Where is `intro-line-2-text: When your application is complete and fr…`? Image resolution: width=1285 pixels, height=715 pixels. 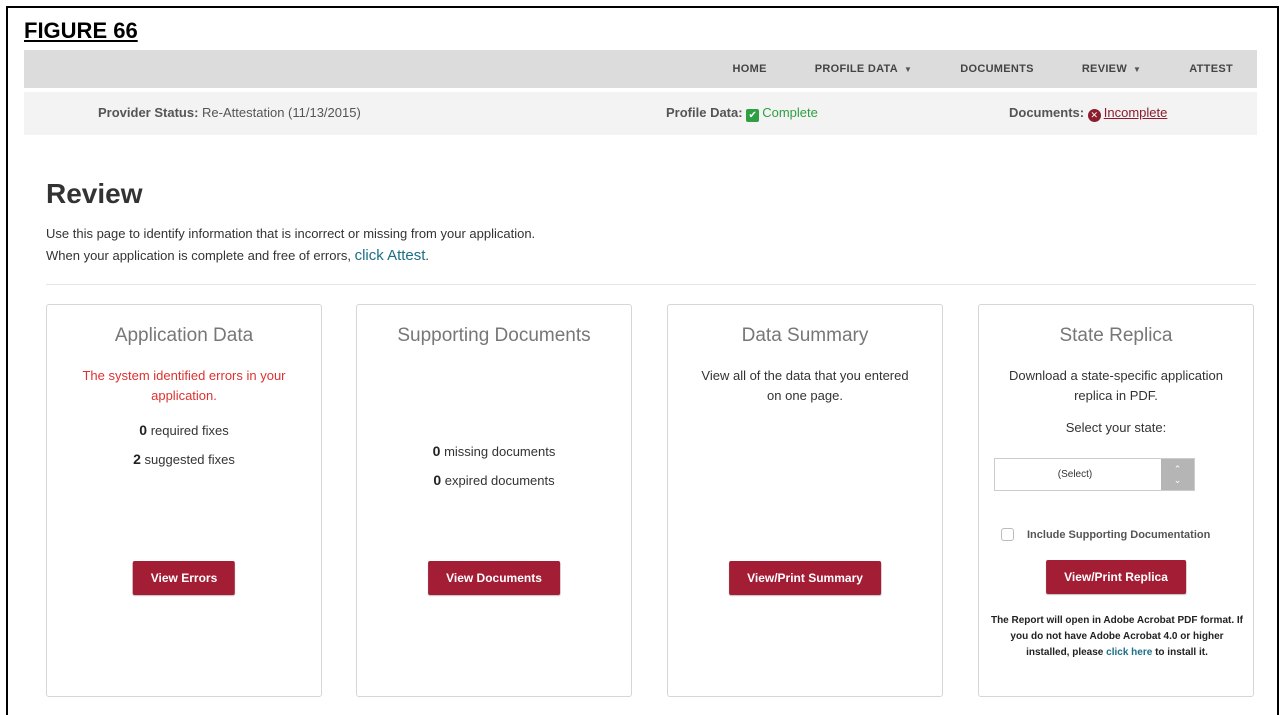 intro-line-2-text: When your application is complete and fr… is located at coordinates (198, 255).